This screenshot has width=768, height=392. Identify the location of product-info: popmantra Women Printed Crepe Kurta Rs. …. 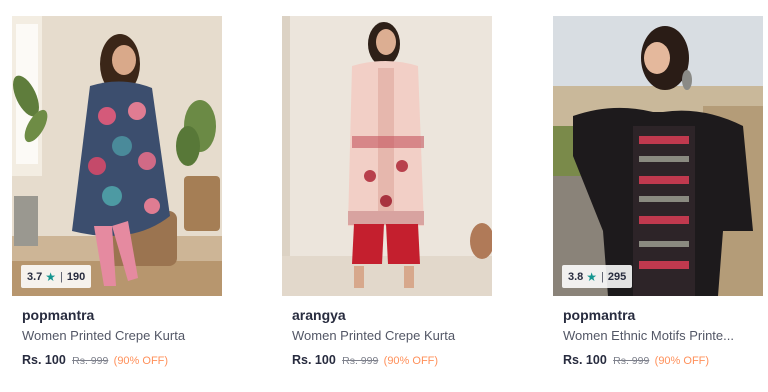
(123, 338).